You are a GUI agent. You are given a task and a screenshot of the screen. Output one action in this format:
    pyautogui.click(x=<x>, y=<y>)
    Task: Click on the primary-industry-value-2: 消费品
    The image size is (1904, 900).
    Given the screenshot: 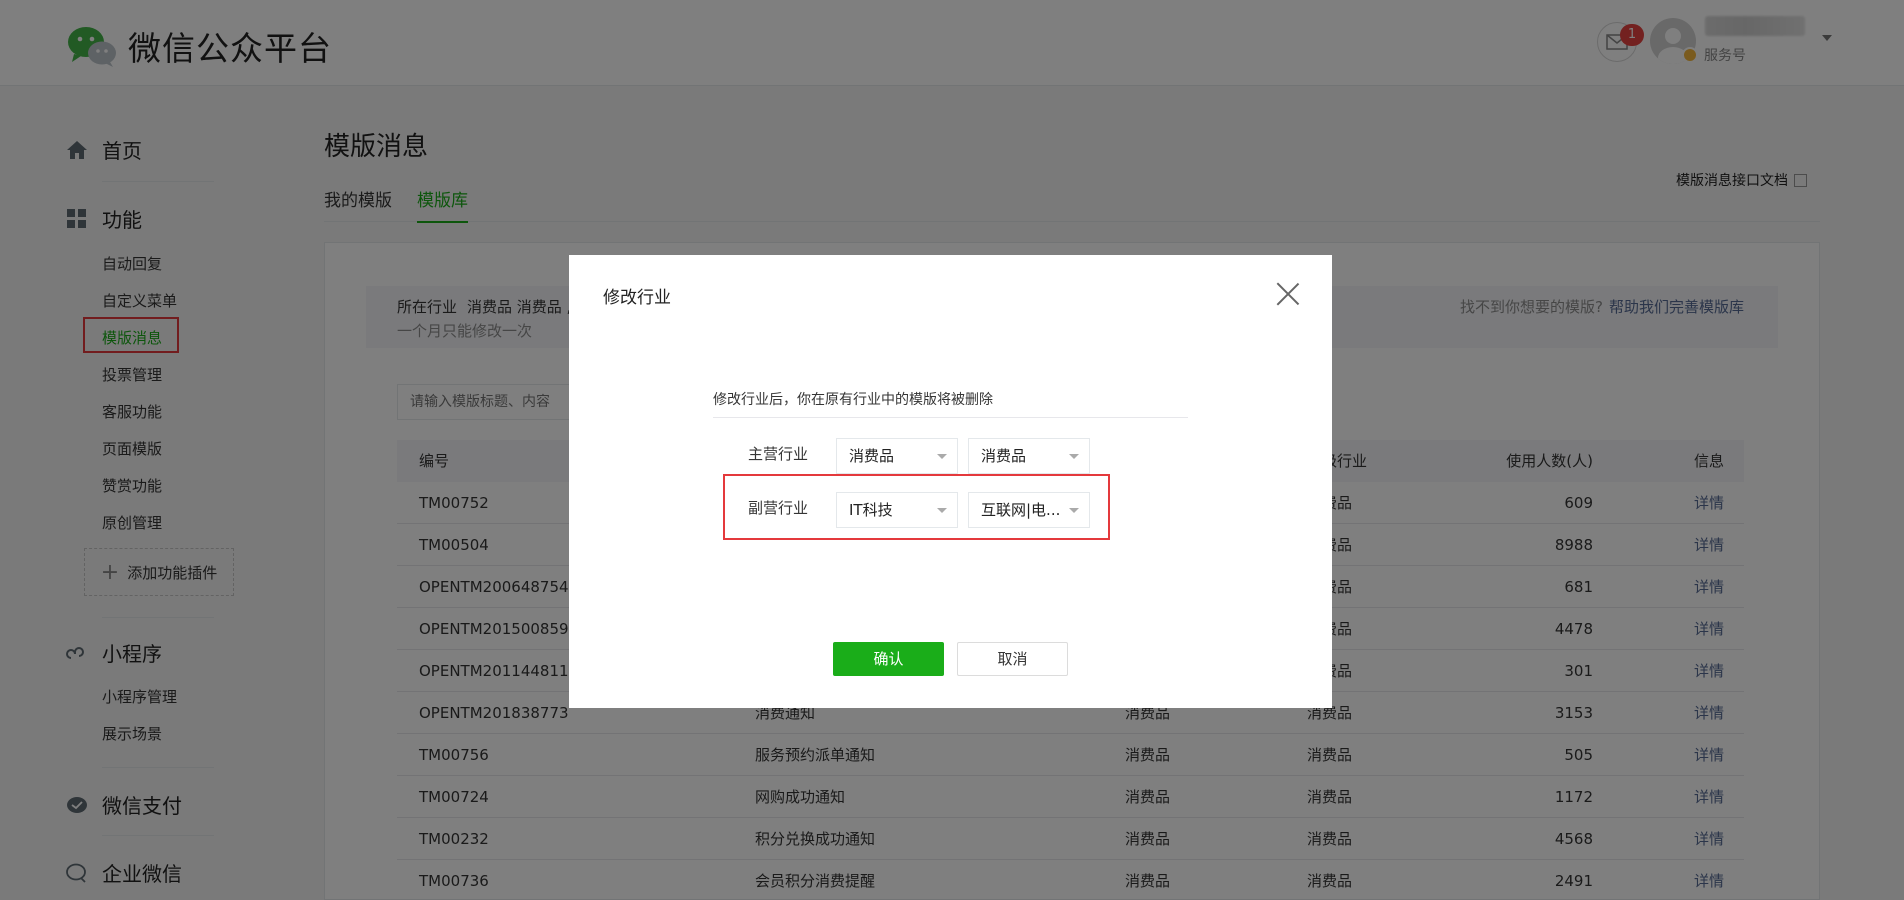 What is the action you would take?
    pyautogui.click(x=1004, y=456)
    